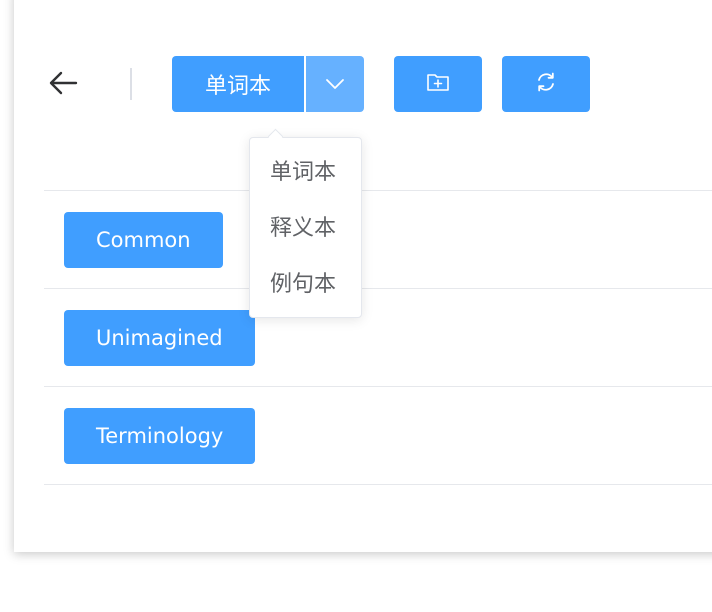 This screenshot has height=612, width=712. I want to click on dropdown-item: 例句本, so click(305, 285).